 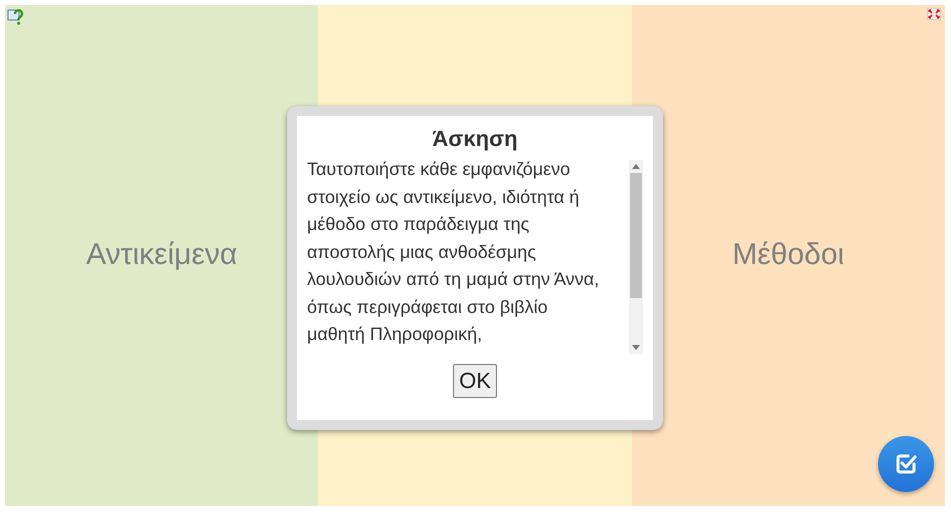 I want to click on column-label: Μέθοδοι, so click(x=788, y=255).